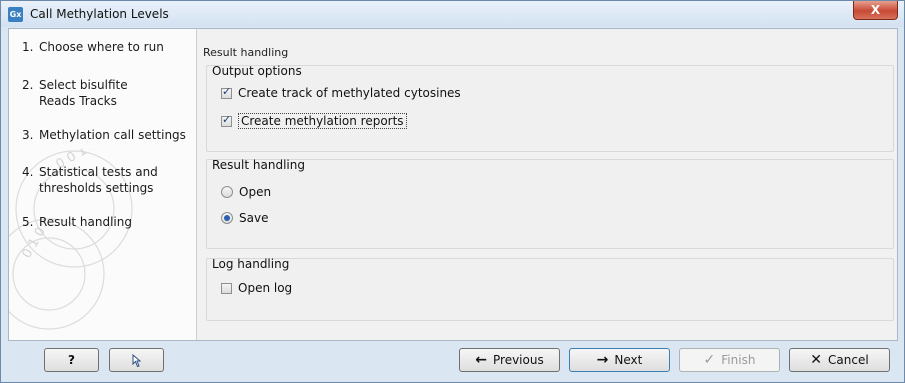  What do you see at coordinates (265, 288) in the screenshot?
I see `open-log-label: Open log` at bounding box center [265, 288].